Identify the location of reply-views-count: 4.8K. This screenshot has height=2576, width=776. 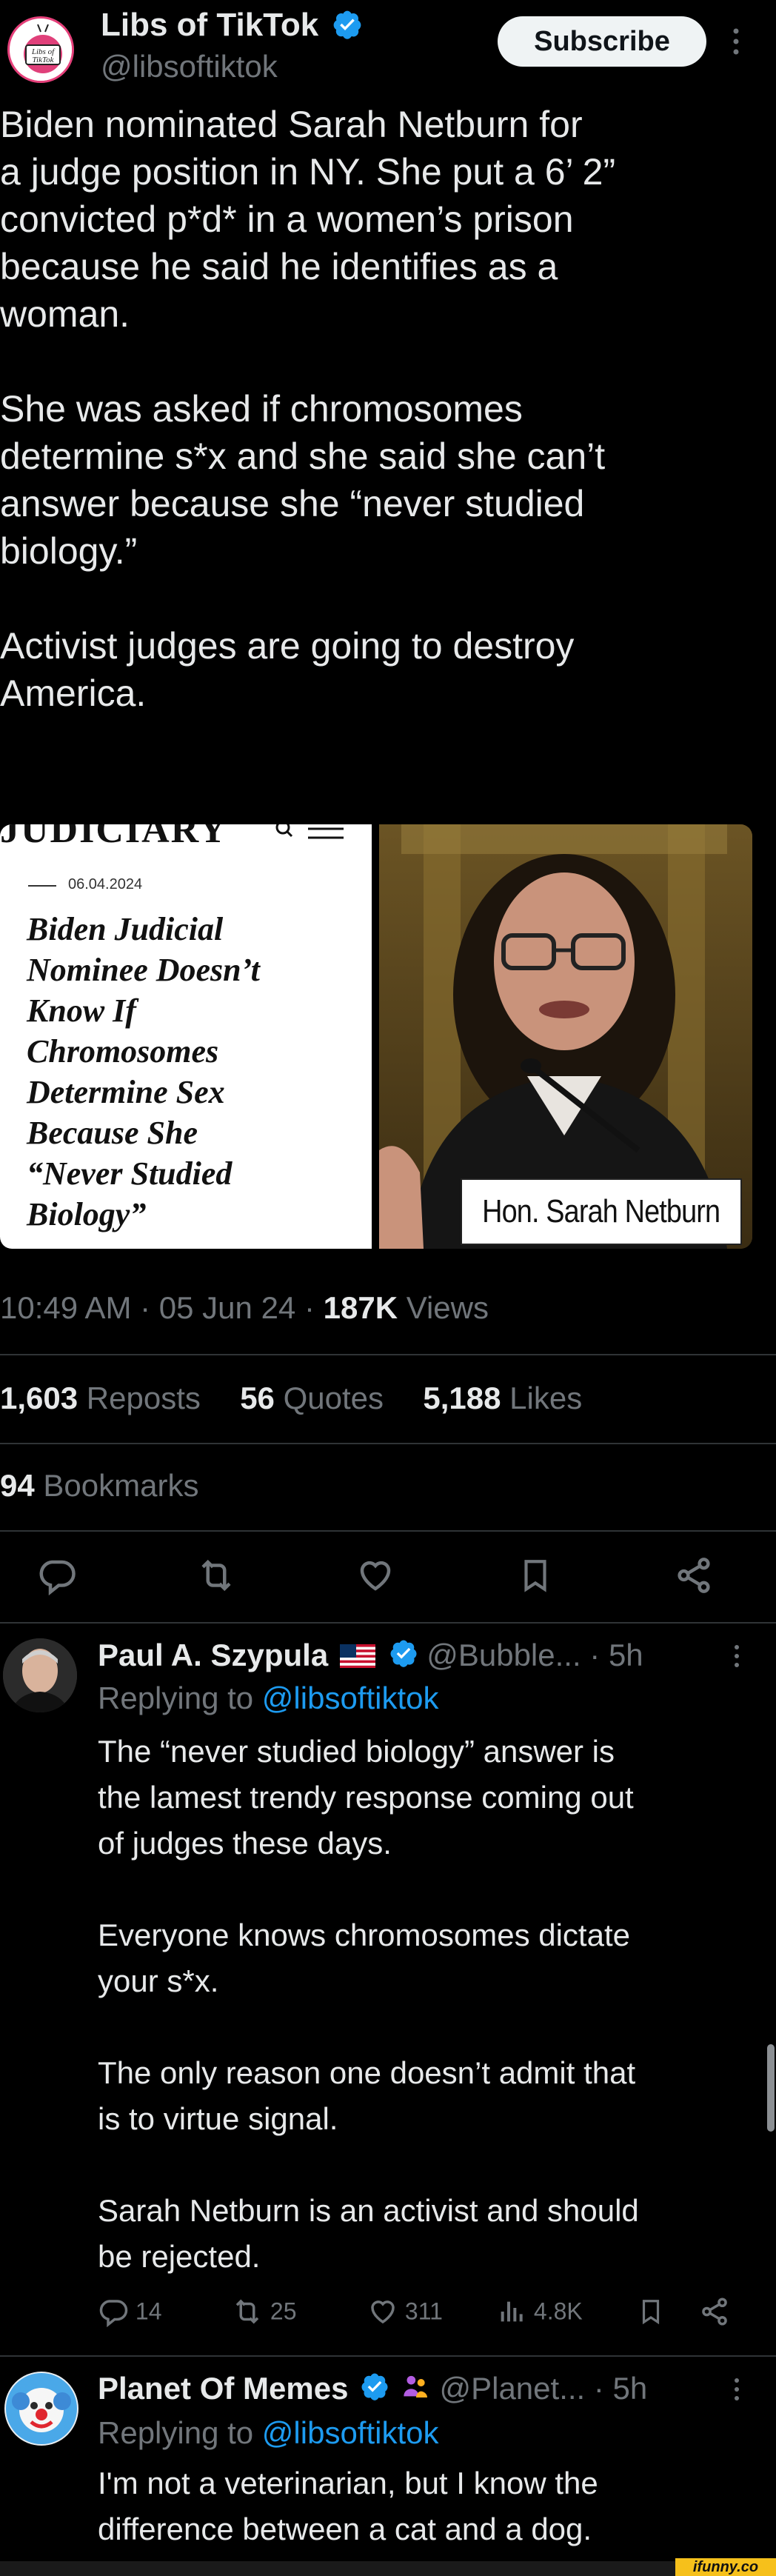
(558, 2311).